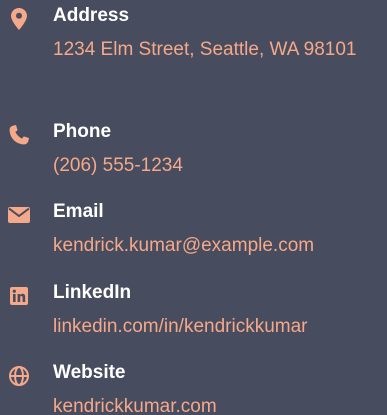  Describe the element at coordinates (193, 386) in the screenshot. I see `contact-item-website: Website kendrickkumar.com` at that location.